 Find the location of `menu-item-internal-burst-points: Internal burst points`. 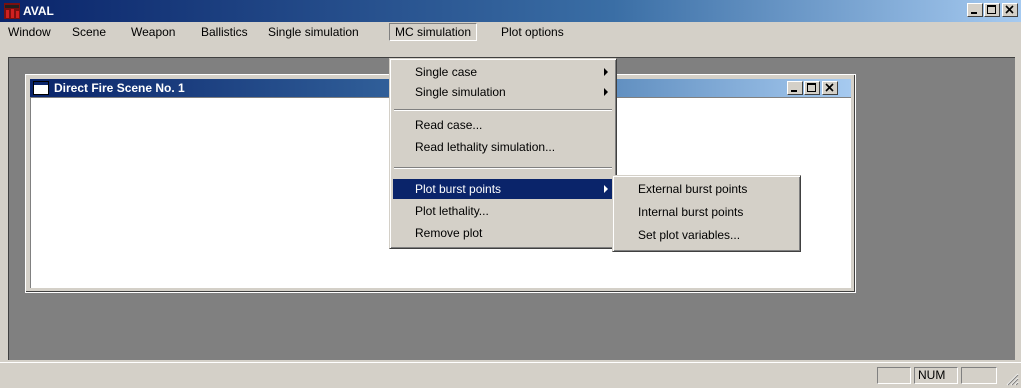

menu-item-internal-burst-points: Internal burst points is located at coordinates (707, 212).